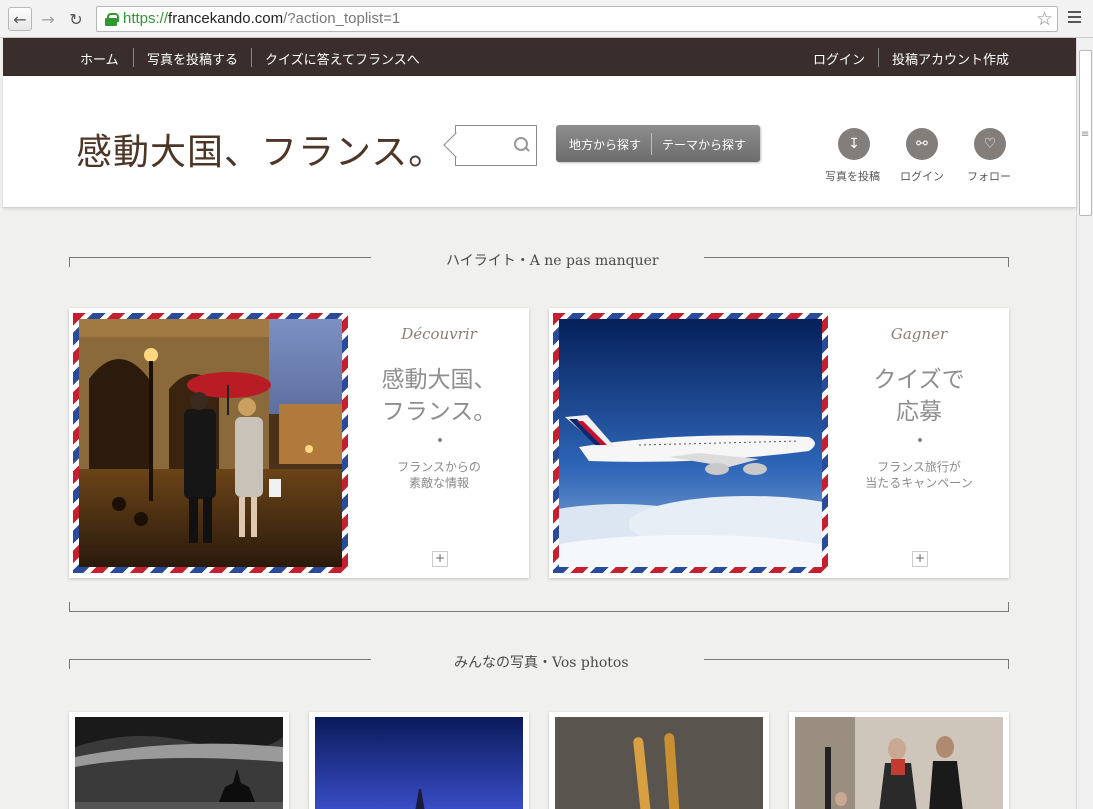 Image resolution: width=1093 pixels, height=809 pixels. What do you see at coordinates (852, 176) in the screenshot?
I see `post-photo-label: 写真を投稿` at bounding box center [852, 176].